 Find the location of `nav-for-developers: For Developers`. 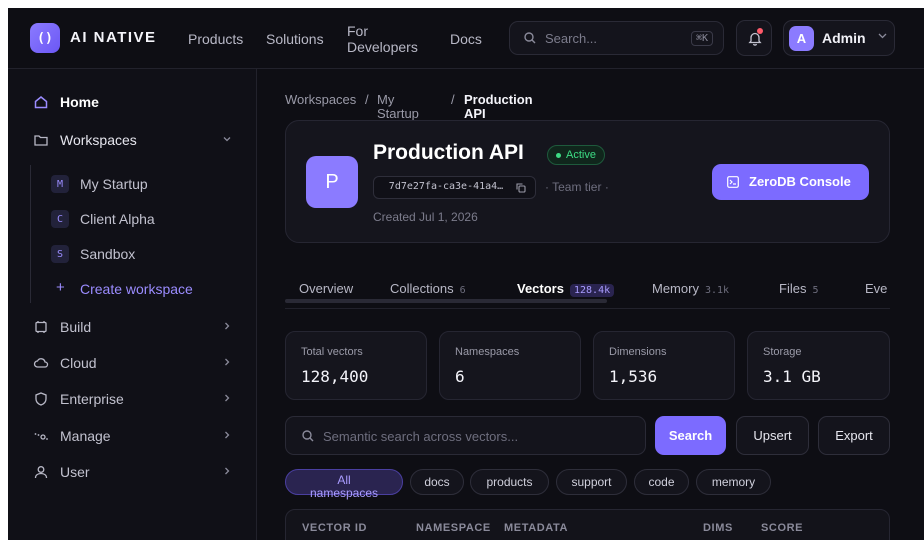

nav-for-developers: For Developers is located at coordinates (387, 39).